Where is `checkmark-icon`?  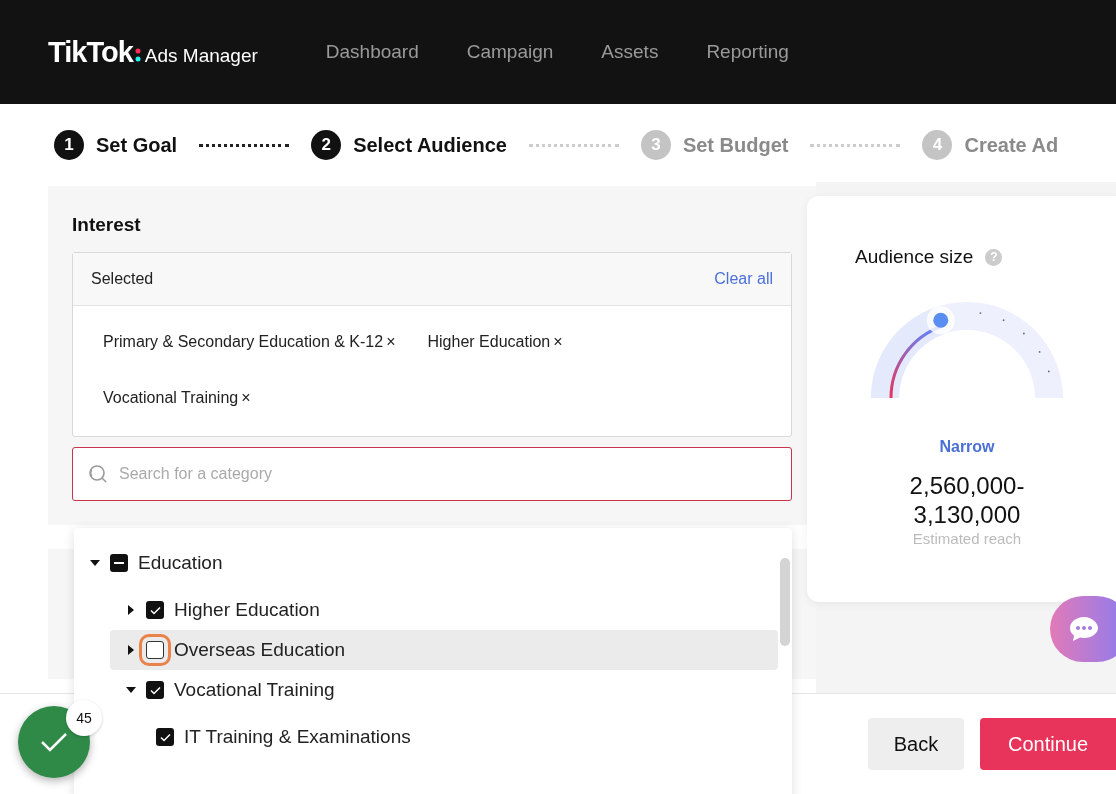 checkmark-icon is located at coordinates (54, 742).